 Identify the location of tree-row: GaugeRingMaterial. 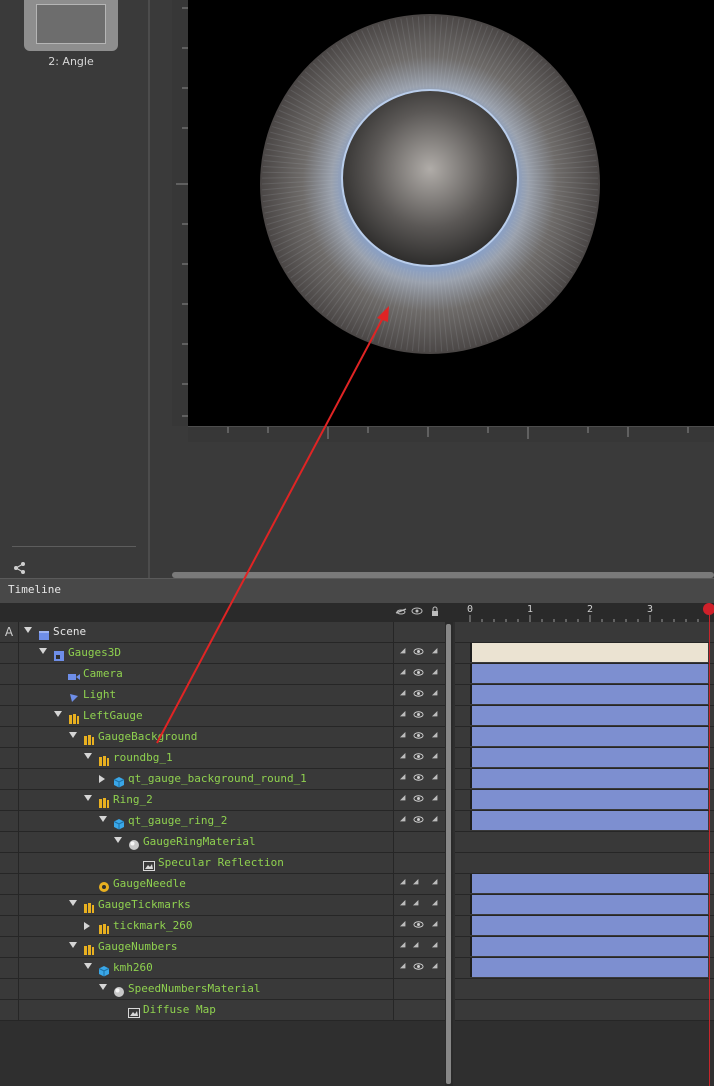
(196, 842).